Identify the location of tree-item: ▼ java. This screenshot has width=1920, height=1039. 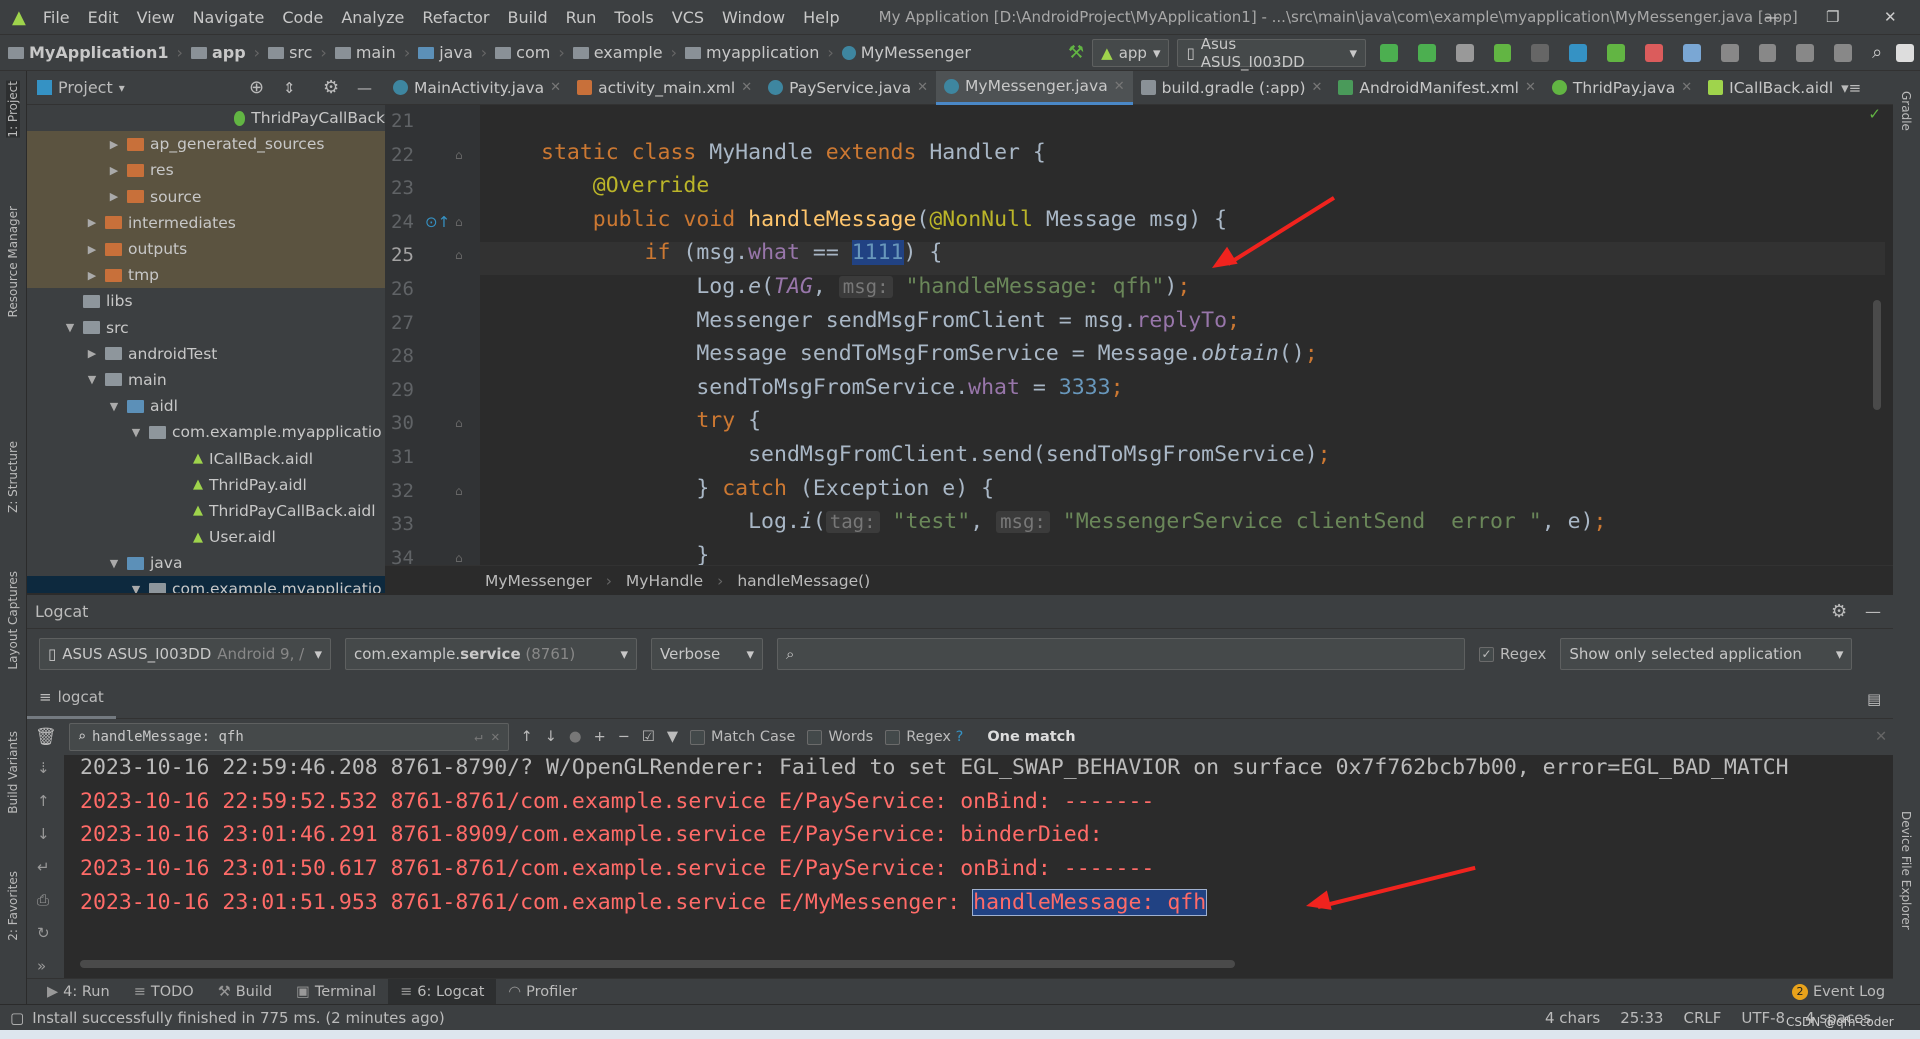
(206, 563).